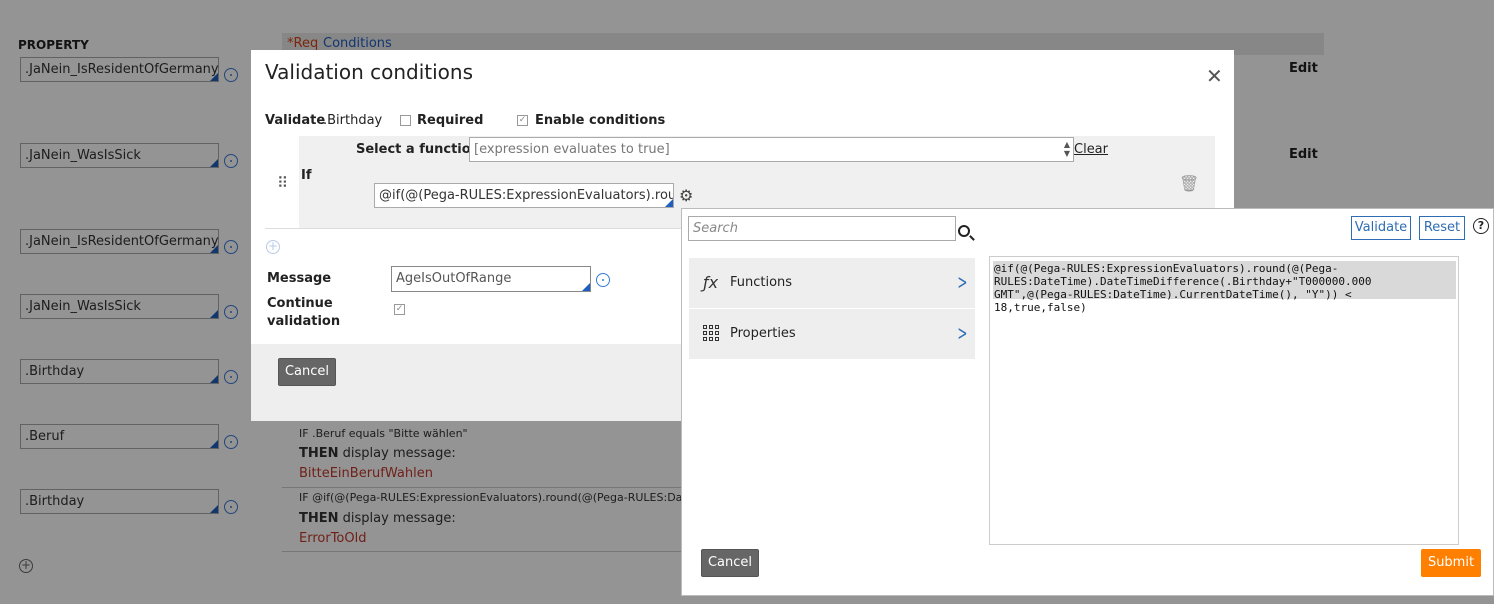  I want to click on validate-button: Validate, so click(1381, 228).